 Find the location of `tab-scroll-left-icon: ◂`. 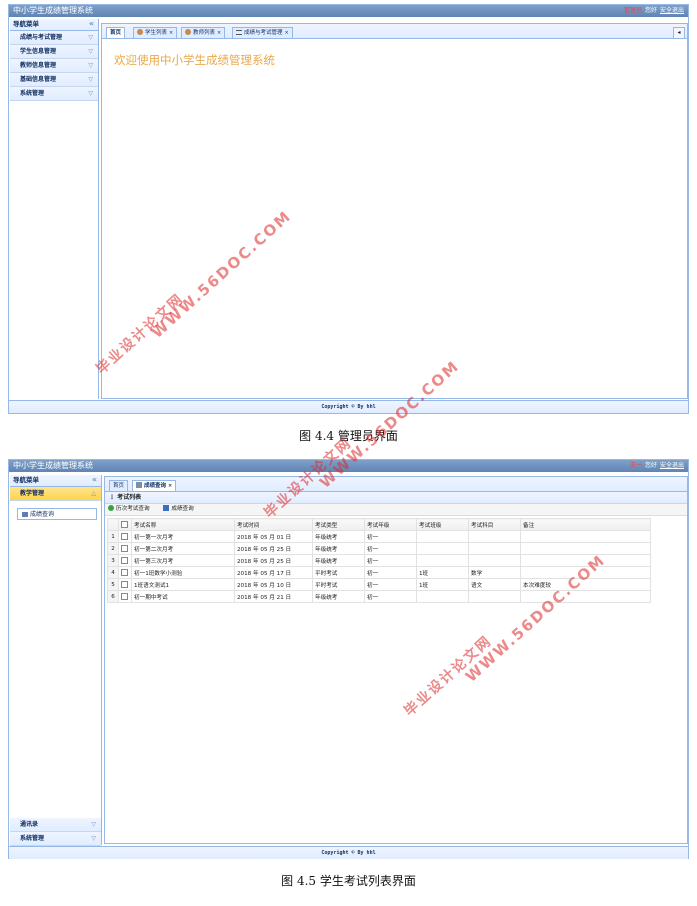

tab-scroll-left-icon: ◂ is located at coordinates (679, 33).